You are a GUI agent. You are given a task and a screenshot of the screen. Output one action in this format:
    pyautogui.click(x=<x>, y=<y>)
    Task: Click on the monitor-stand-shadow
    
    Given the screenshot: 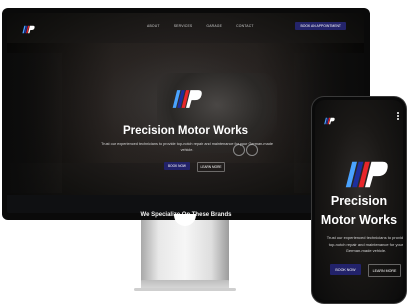 What is the action you would take?
    pyautogui.click(x=185, y=289)
    